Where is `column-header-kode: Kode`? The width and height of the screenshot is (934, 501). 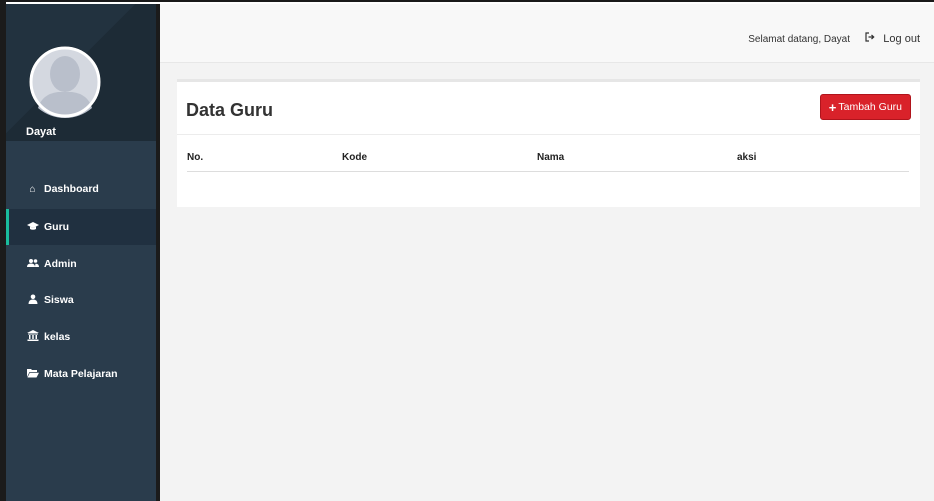 column-header-kode: Kode is located at coordinates (354, 157).